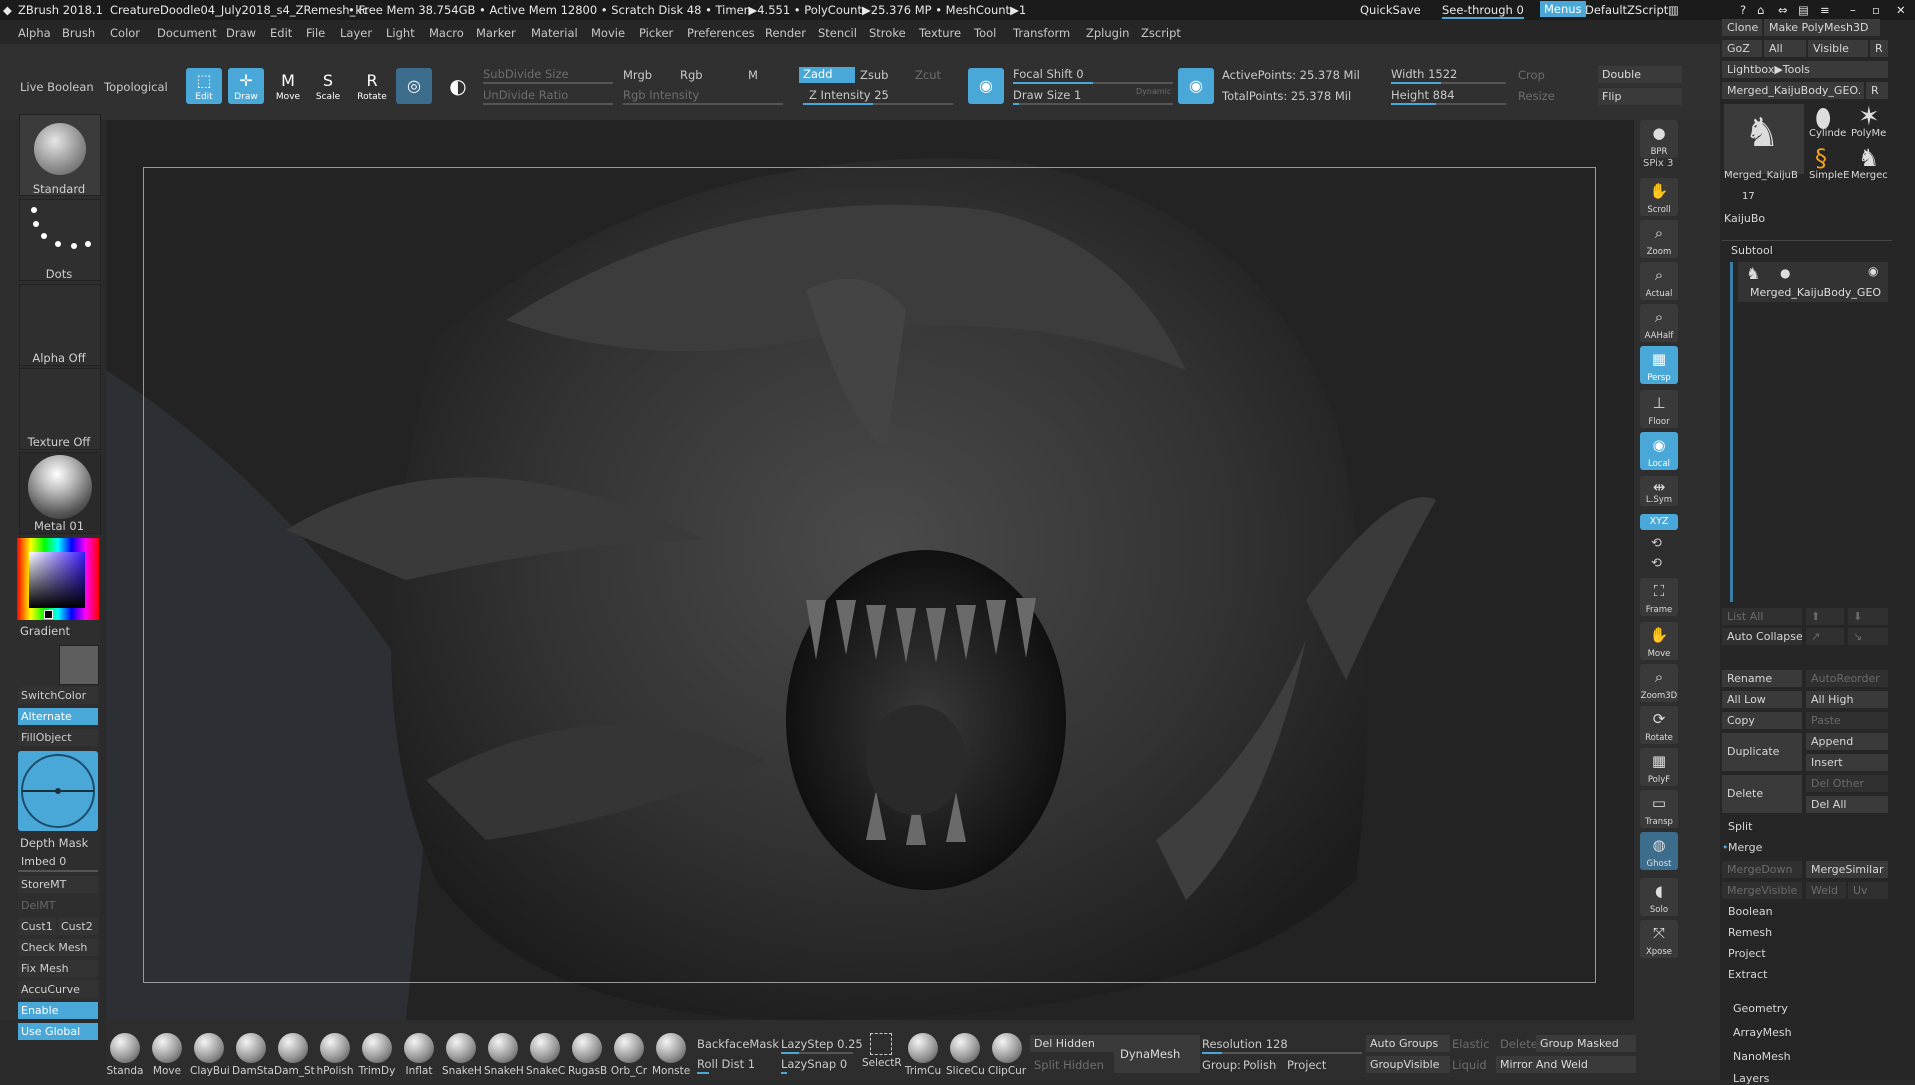  What do you see at coordinates (34, 33) in the screenshot?
I see `menu-alpha: Alpha` at bounding box center [34, 33].